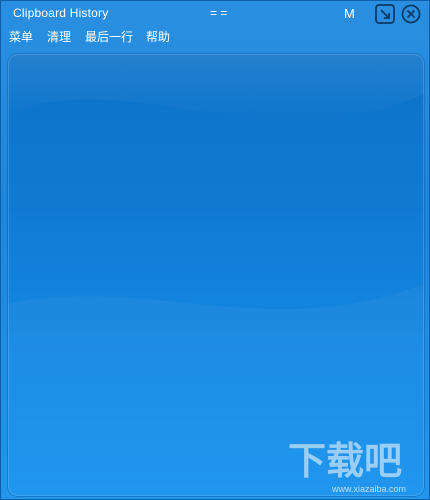 The width and height of the screenshot is (430, 500). I want to click on close-icon, so click(411, 14).